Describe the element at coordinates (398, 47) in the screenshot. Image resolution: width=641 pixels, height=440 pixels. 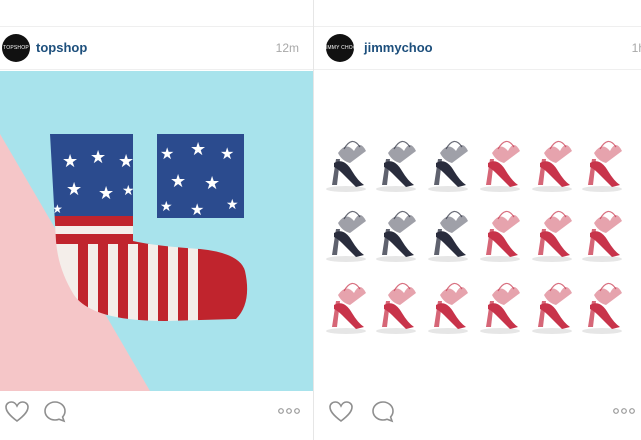
I see `username-link: jimmychoo` at that location.